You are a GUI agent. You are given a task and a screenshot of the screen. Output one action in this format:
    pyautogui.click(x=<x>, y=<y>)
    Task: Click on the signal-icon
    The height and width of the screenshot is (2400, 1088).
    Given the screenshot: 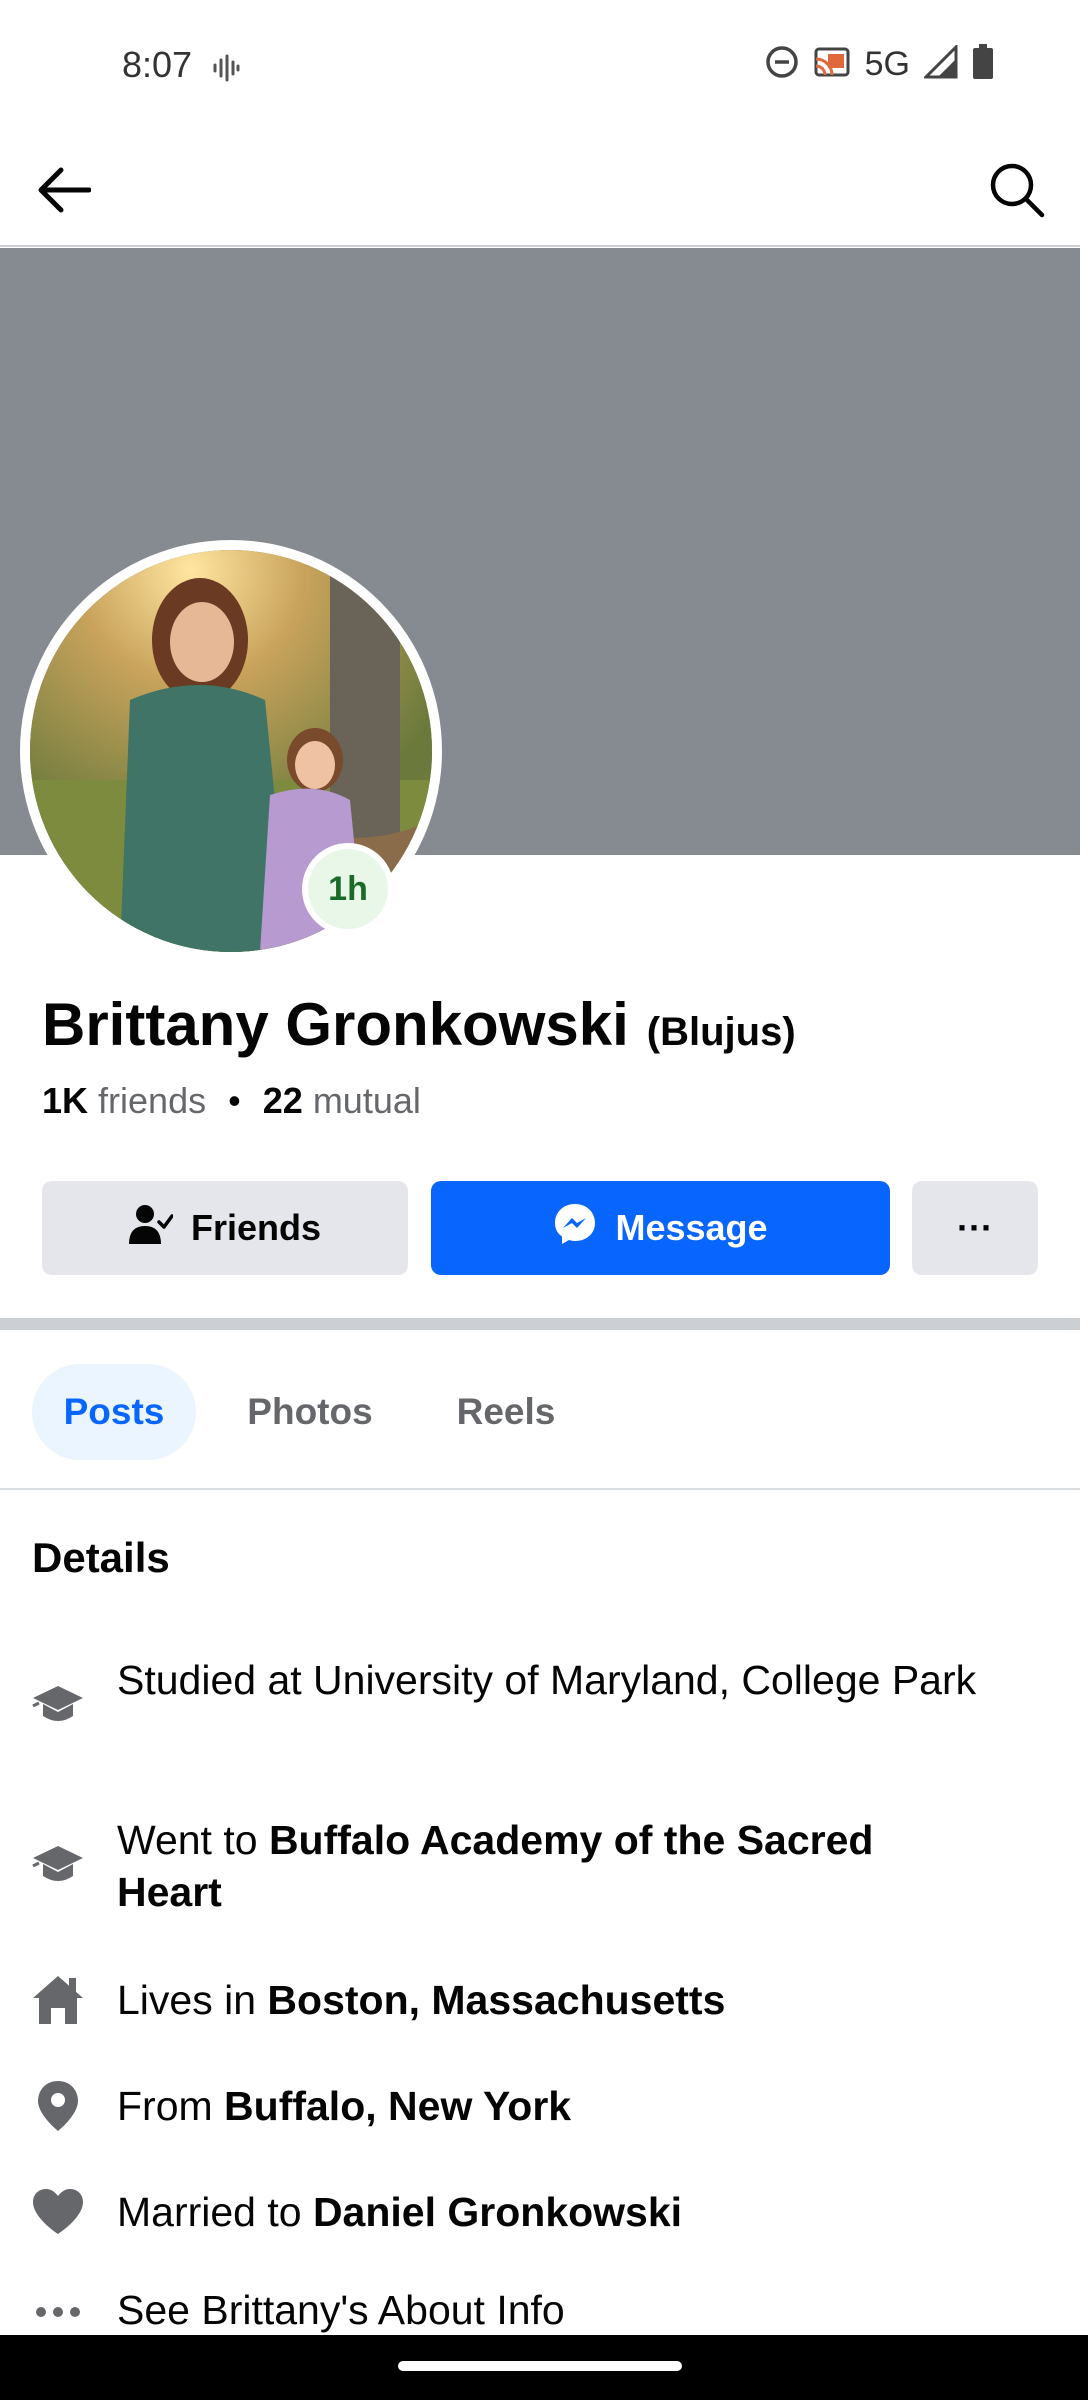 What is the action you would take?
    pyautogui.click(x=940, y=63)
    